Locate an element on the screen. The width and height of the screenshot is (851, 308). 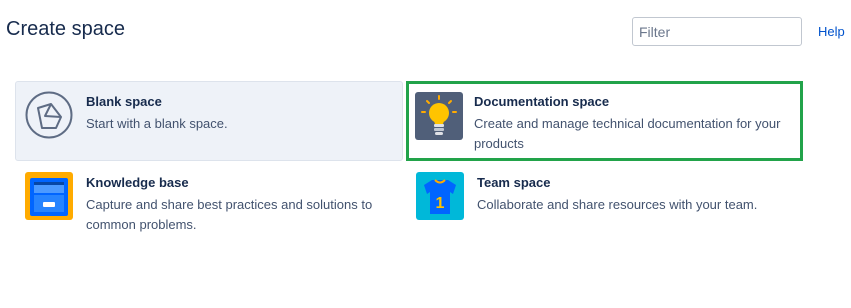
team-jersey-icon: 1 is located at coordinates (440, 196).